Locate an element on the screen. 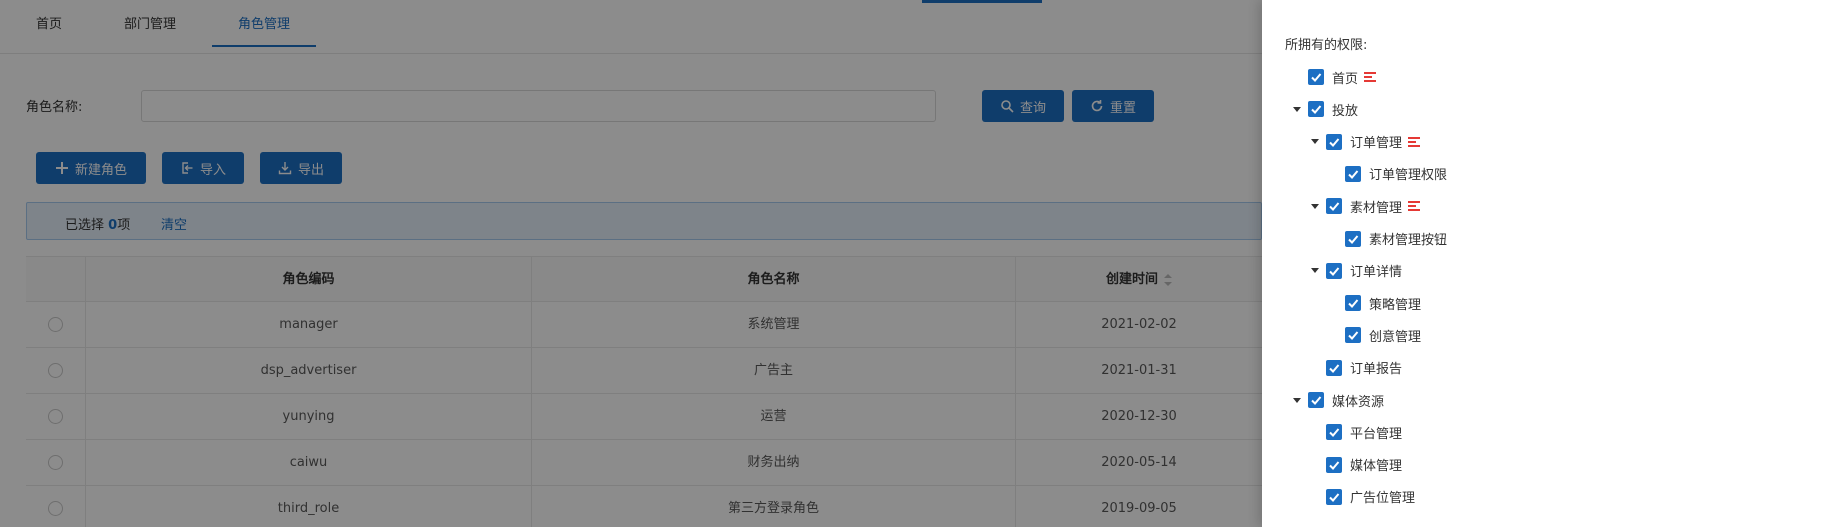 The height and width of the screenshot is (527, 1824). tree-node: 素材管理按钮 is located at coordinates (1396, 239).